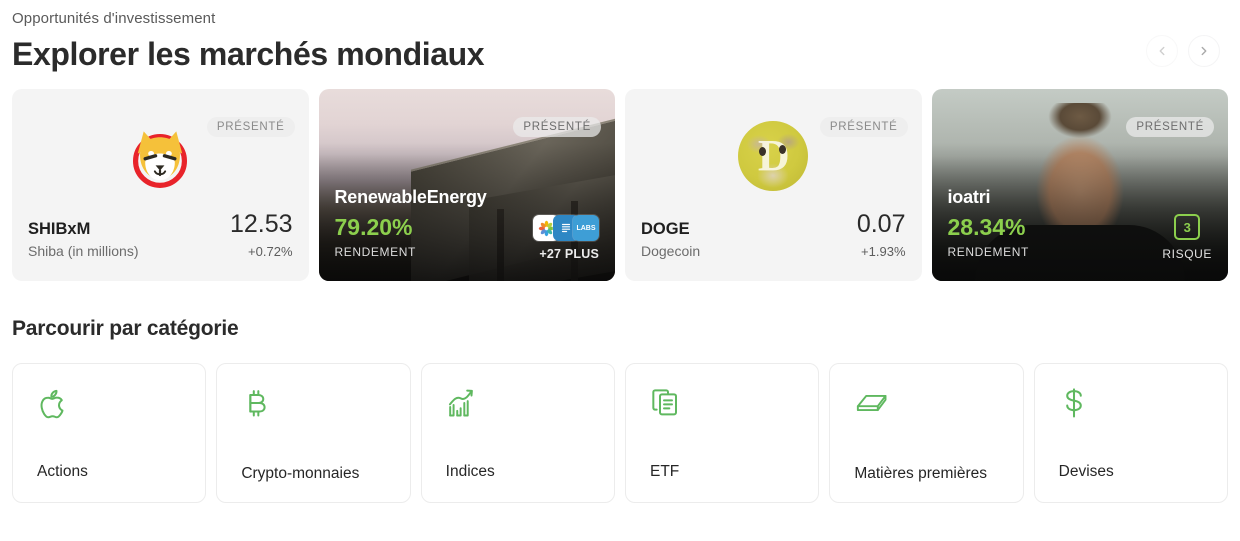 The height and width of the screenshot is (541, 1240). Describe the element at coordinates (83, 239) in the screenshot. I see `card-identity: SHIBxM Shiba (in millions)` at that location.